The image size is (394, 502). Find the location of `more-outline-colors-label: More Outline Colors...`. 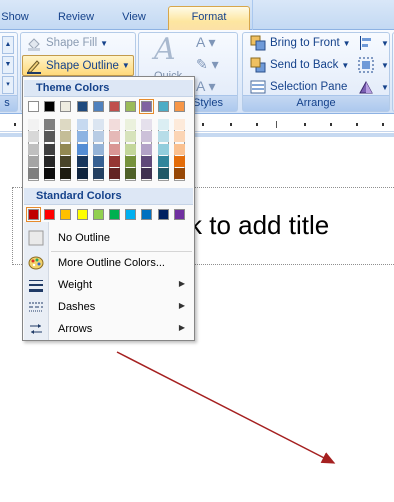

more-outline-colors-label: More Outline Colors... is located at coordinates (111, 263).